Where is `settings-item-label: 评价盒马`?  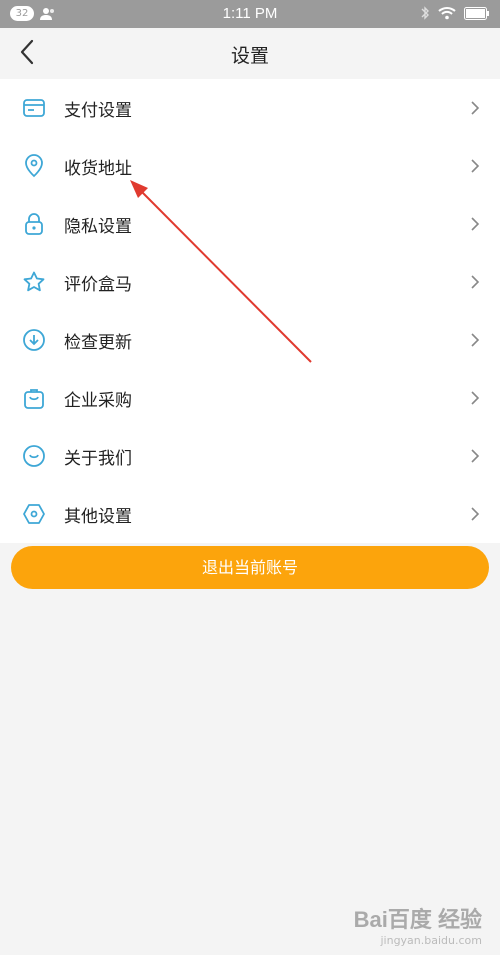 settings-item-label: 评价盒马 is located at coordinates (98, 284).